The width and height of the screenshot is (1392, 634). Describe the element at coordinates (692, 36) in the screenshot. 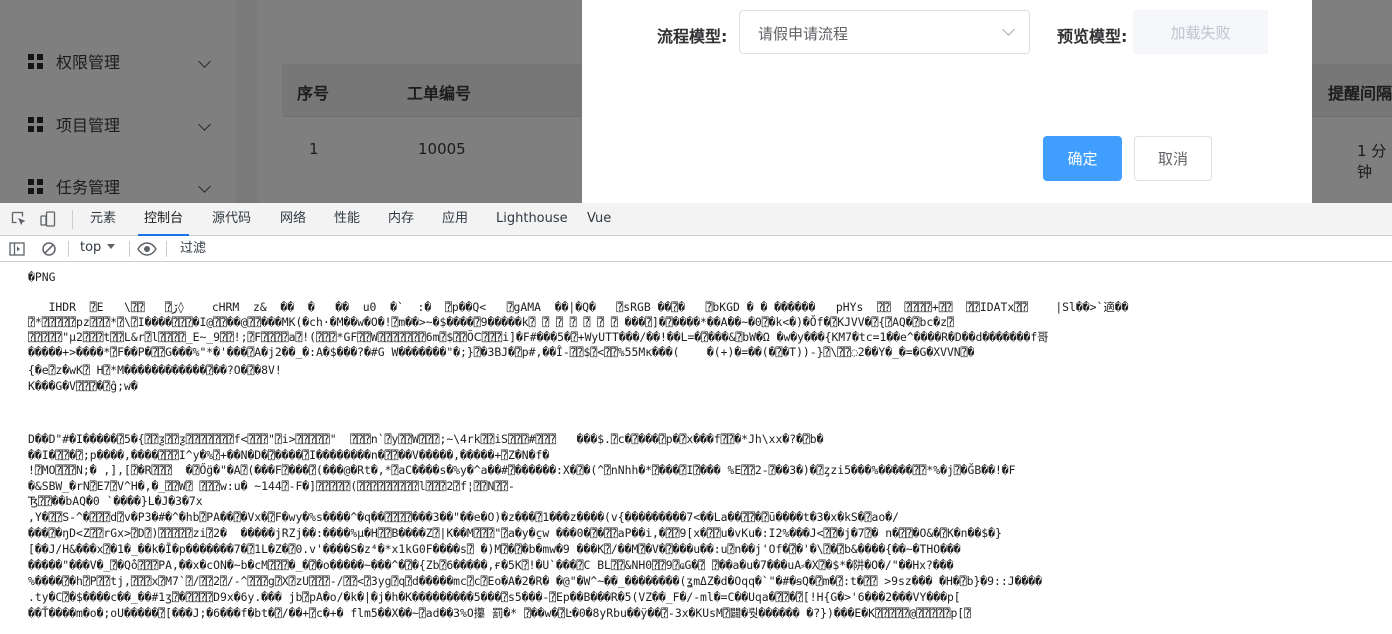

I see `flow-model-label: 流程模型:` at that location.